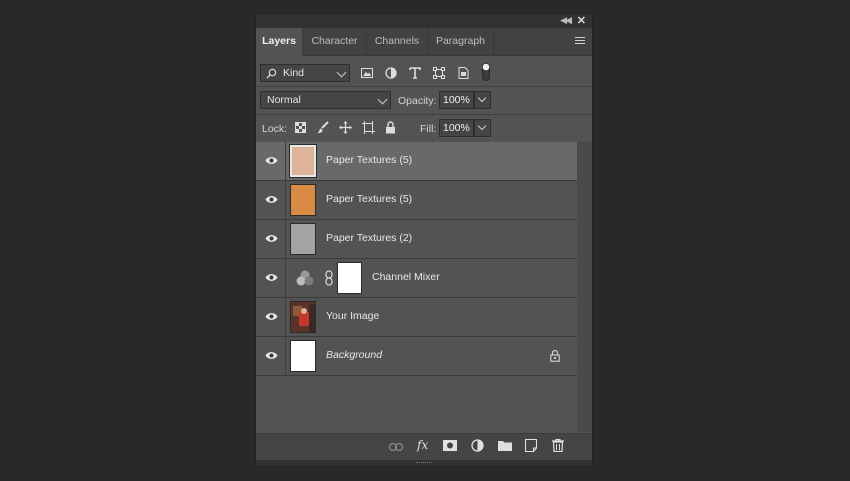 The height and width of the screenshot is (481, 850). What do you see at coordinates (329, 278) in the screenshot?
I see `link-icon` at bounding box center [329, 278].